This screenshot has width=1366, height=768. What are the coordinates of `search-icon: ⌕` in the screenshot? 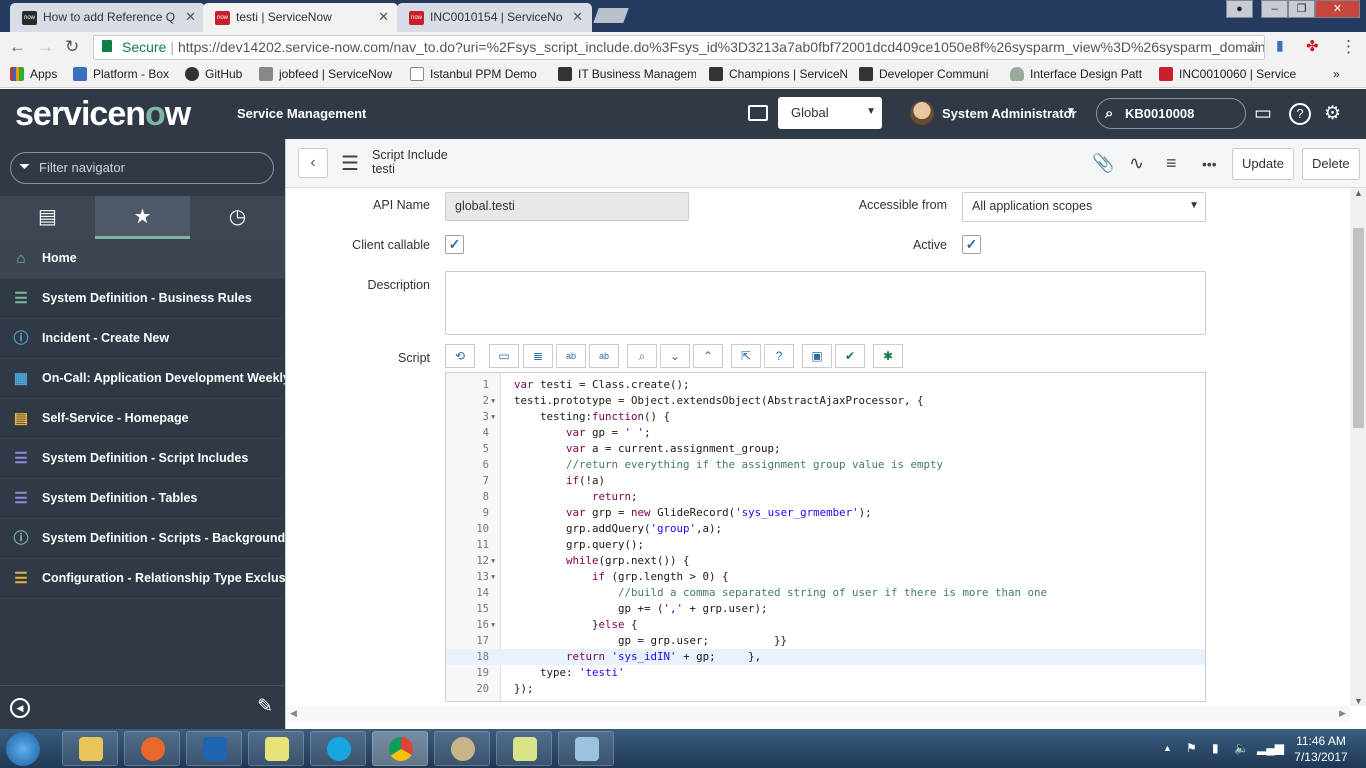 It's located at (642, 356).